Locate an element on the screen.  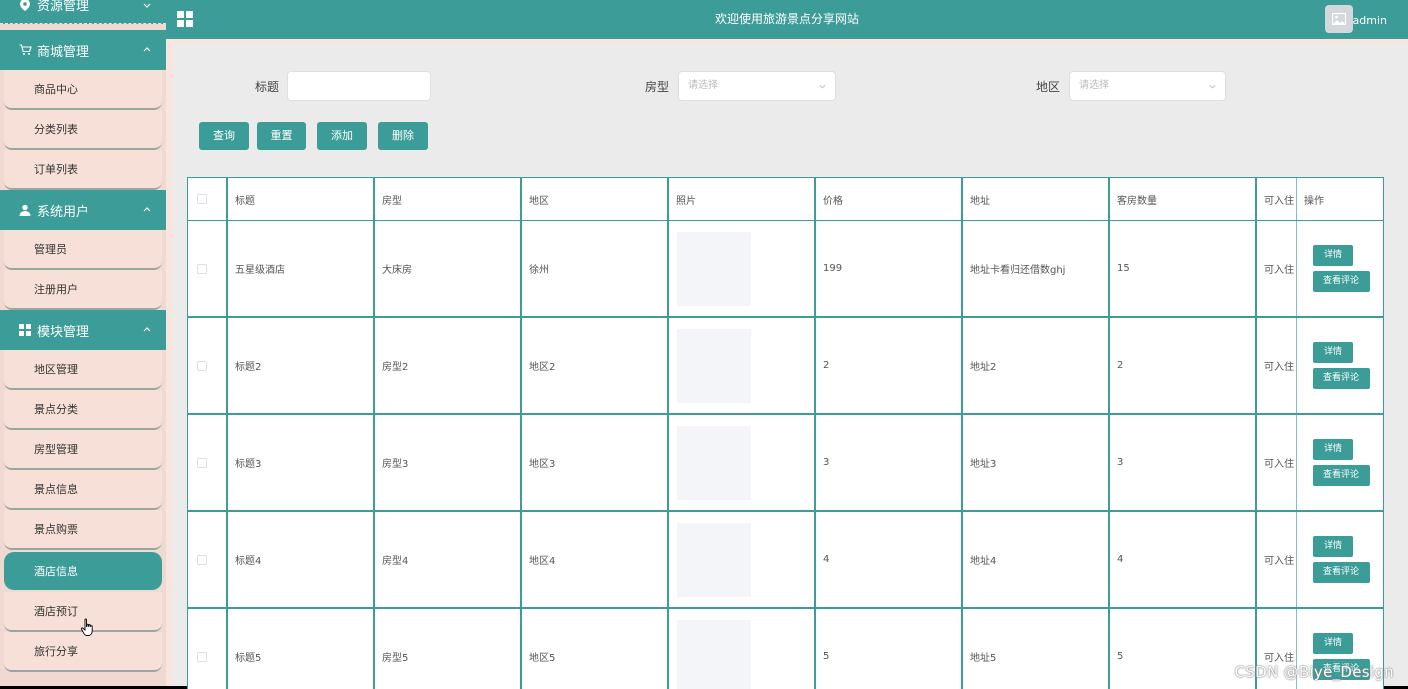
location-pin-icon is located at coordinates (25, 6).